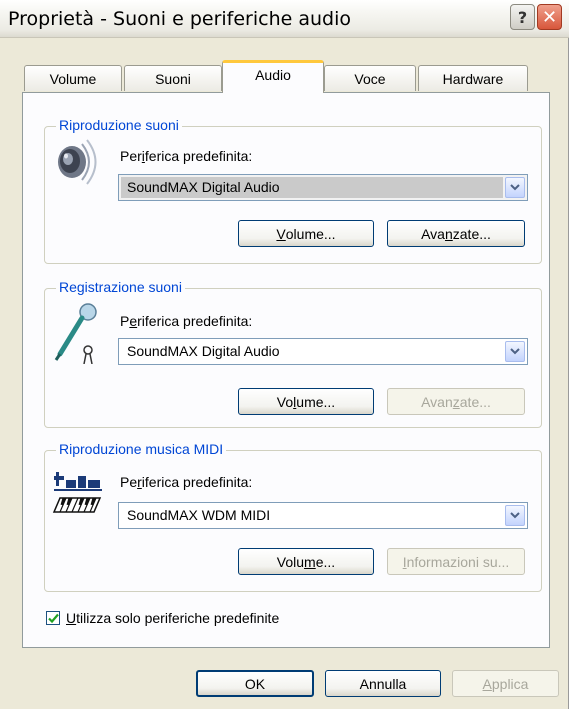 This screenshot has height=709, width=569. I want to click on close-button: ✕, so click(549, 17).